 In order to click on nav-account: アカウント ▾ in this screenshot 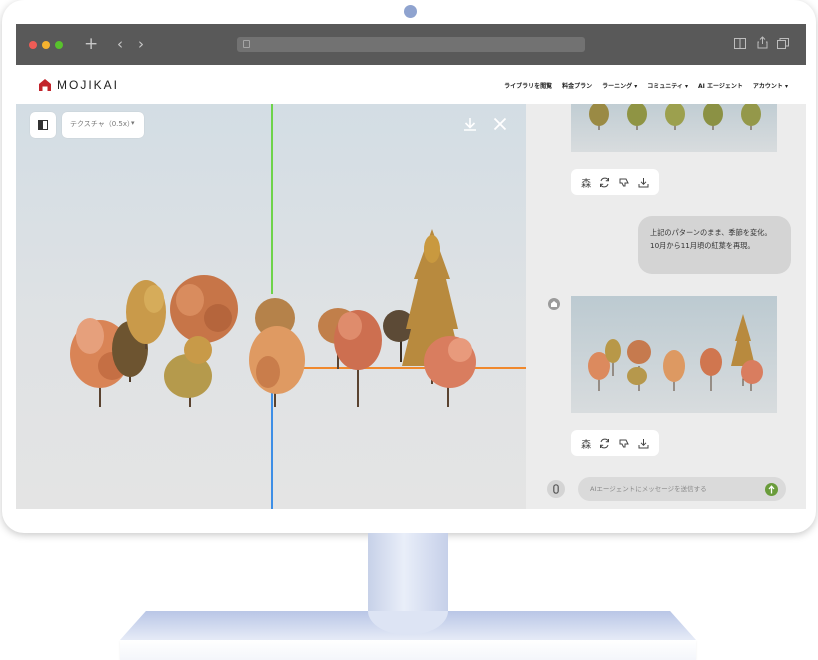, I will do `click(770, 85)`.